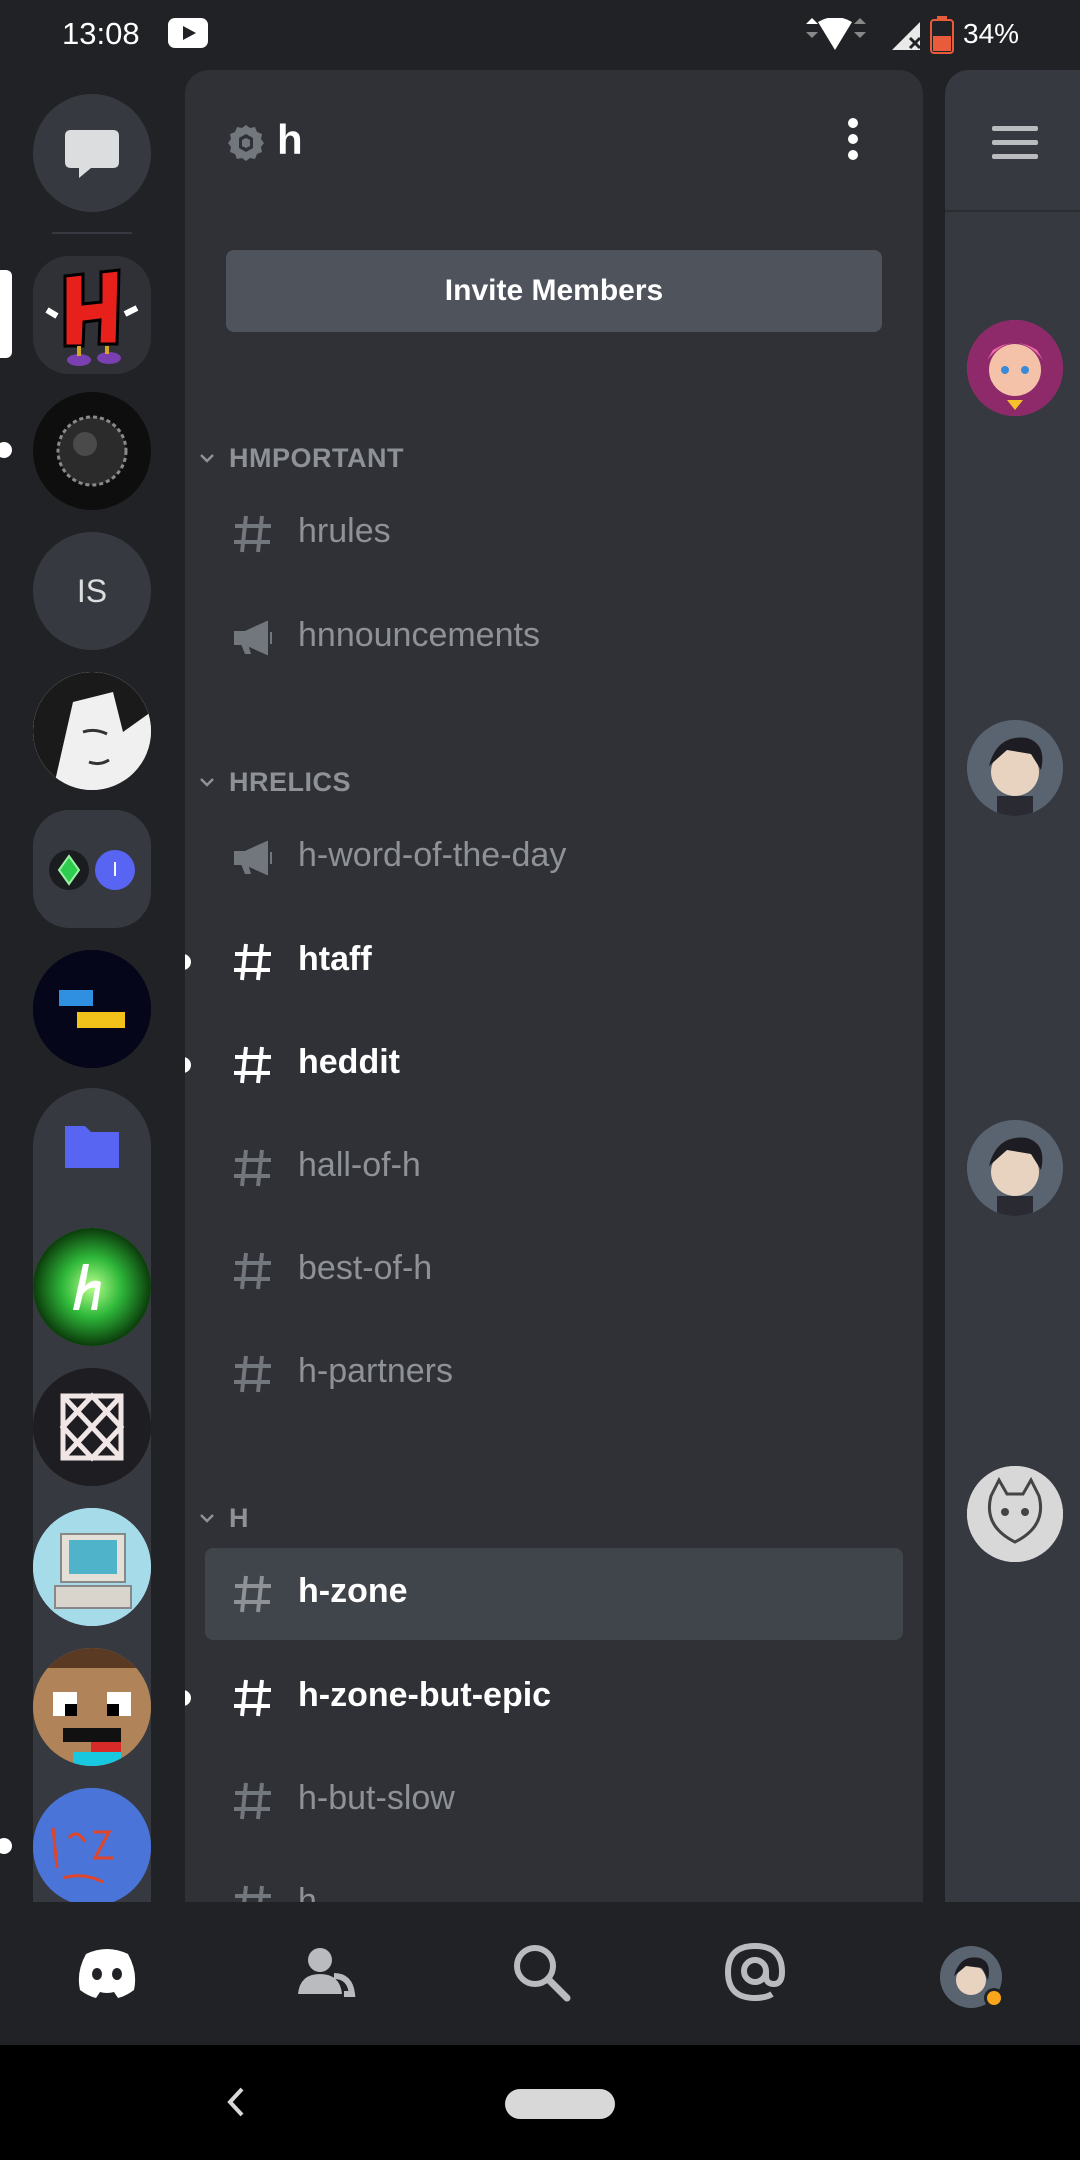 This screenshot has height=2160, width=1080. What do you see at coordinates (92, 451) in the screenshot?
I see `server-dark-orb-icon` at bounding box center [92, 451].